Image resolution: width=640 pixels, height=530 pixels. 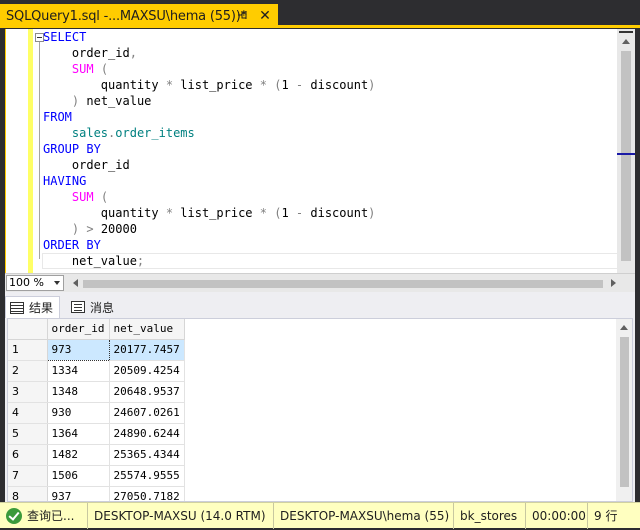 I want to click on code-line: FROM, so click(x=209, y=117).